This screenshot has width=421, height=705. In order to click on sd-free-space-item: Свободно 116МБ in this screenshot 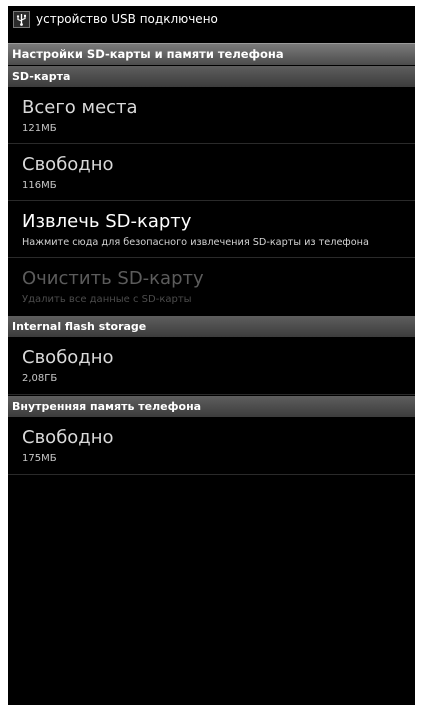, I will do `click(211, 172)`.